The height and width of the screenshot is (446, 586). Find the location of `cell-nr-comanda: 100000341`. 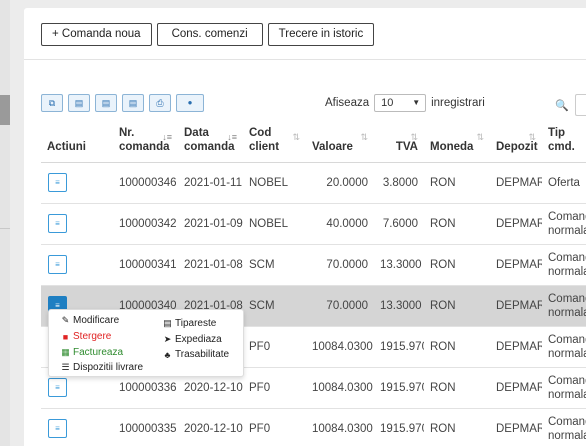

cell-nr-comanda: 100000341 is located at coordinates (145, 265).